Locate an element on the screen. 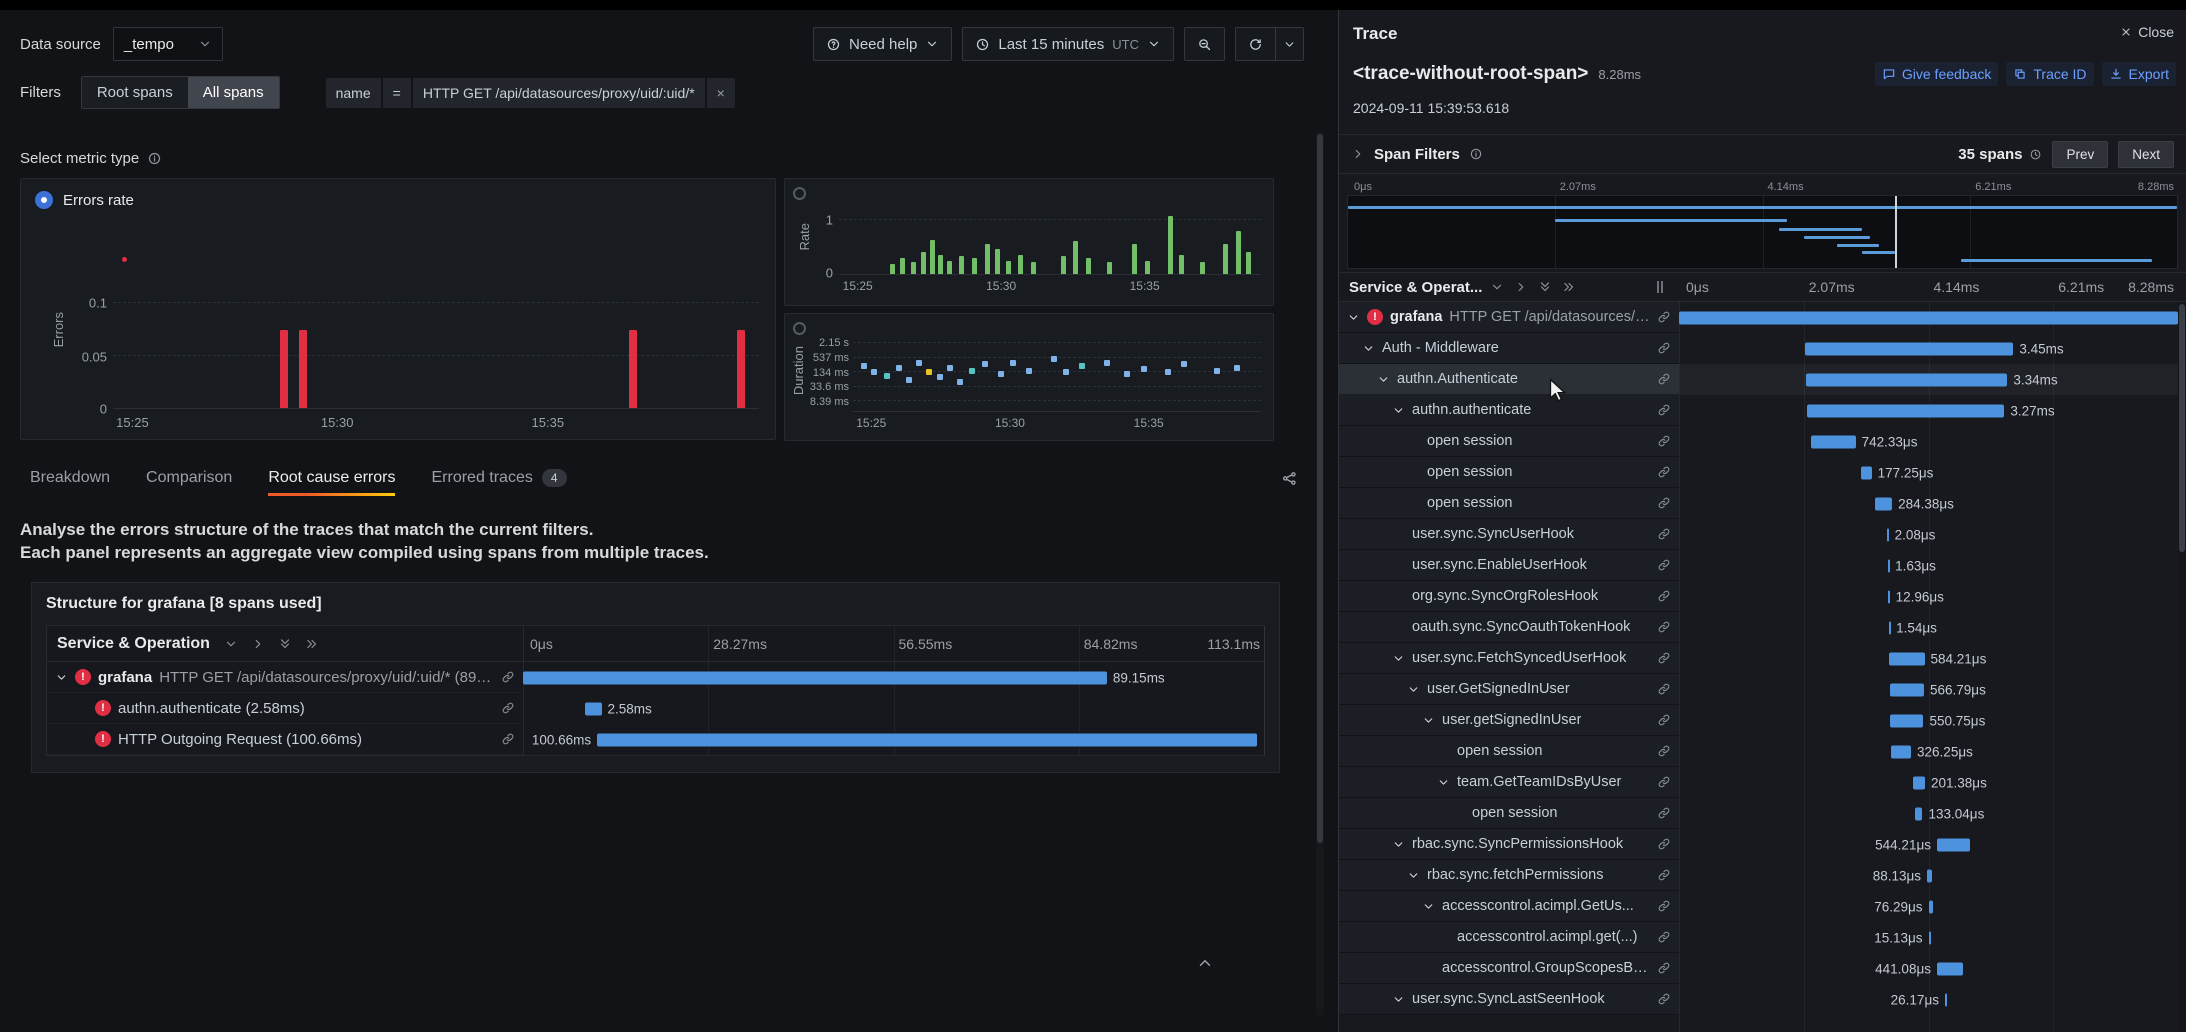  trace-action-give-feedback: Give feedback is located at coordinates (1936, 74).